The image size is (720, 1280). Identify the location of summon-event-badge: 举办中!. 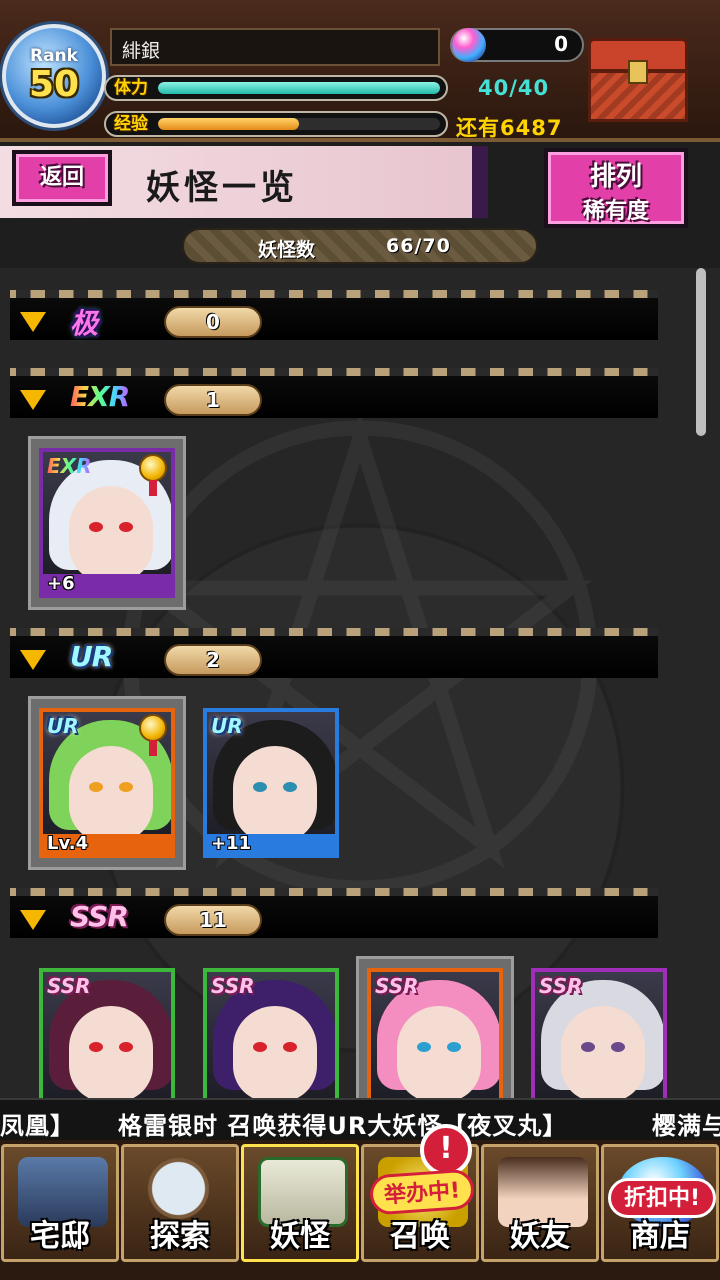
(422, 1192).